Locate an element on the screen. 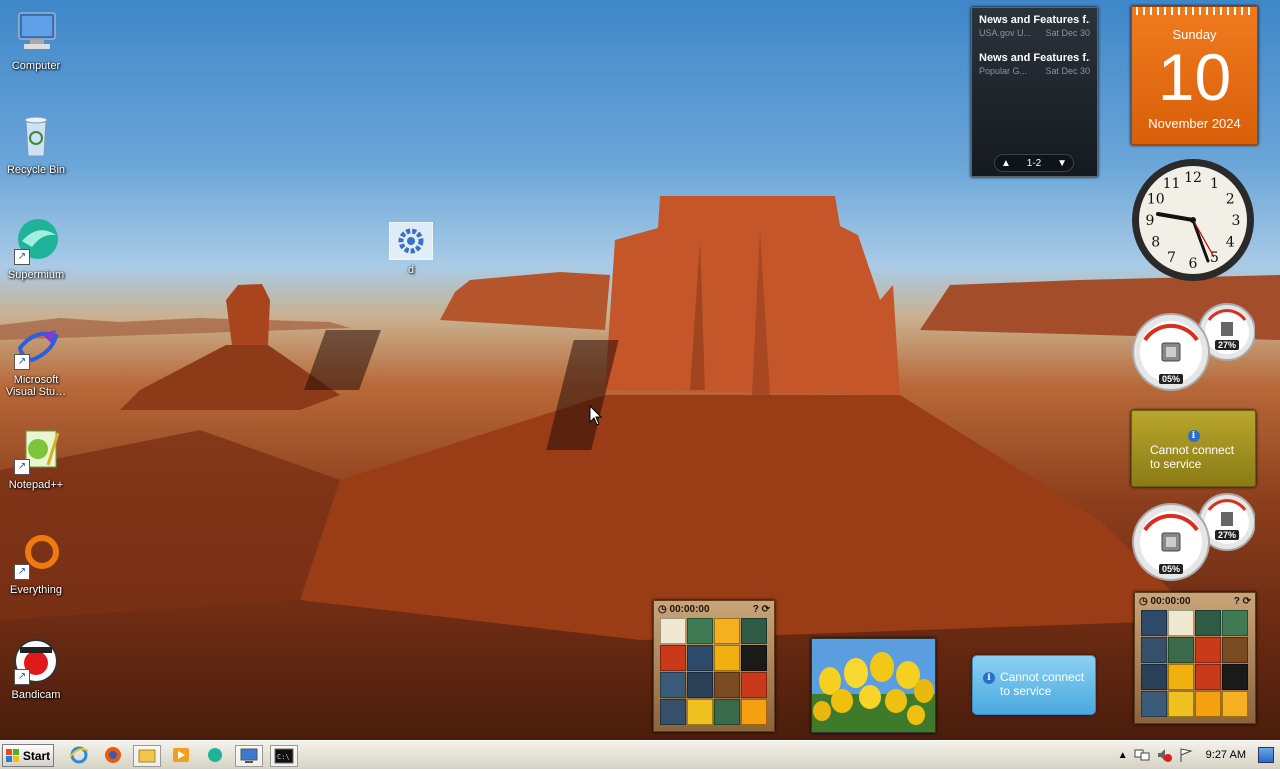 This screenshot has width=1280, height=771. taskbar-file-explorer is located at coordinates (147, 756).